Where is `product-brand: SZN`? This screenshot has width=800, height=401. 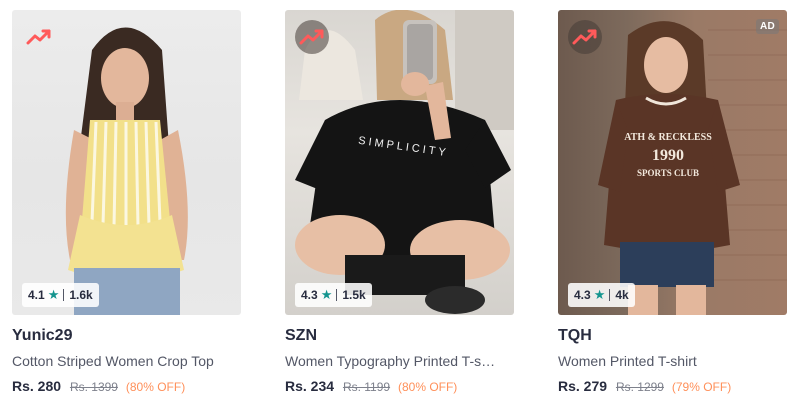 product-brand: SZN is located at coordinates (301, 335).